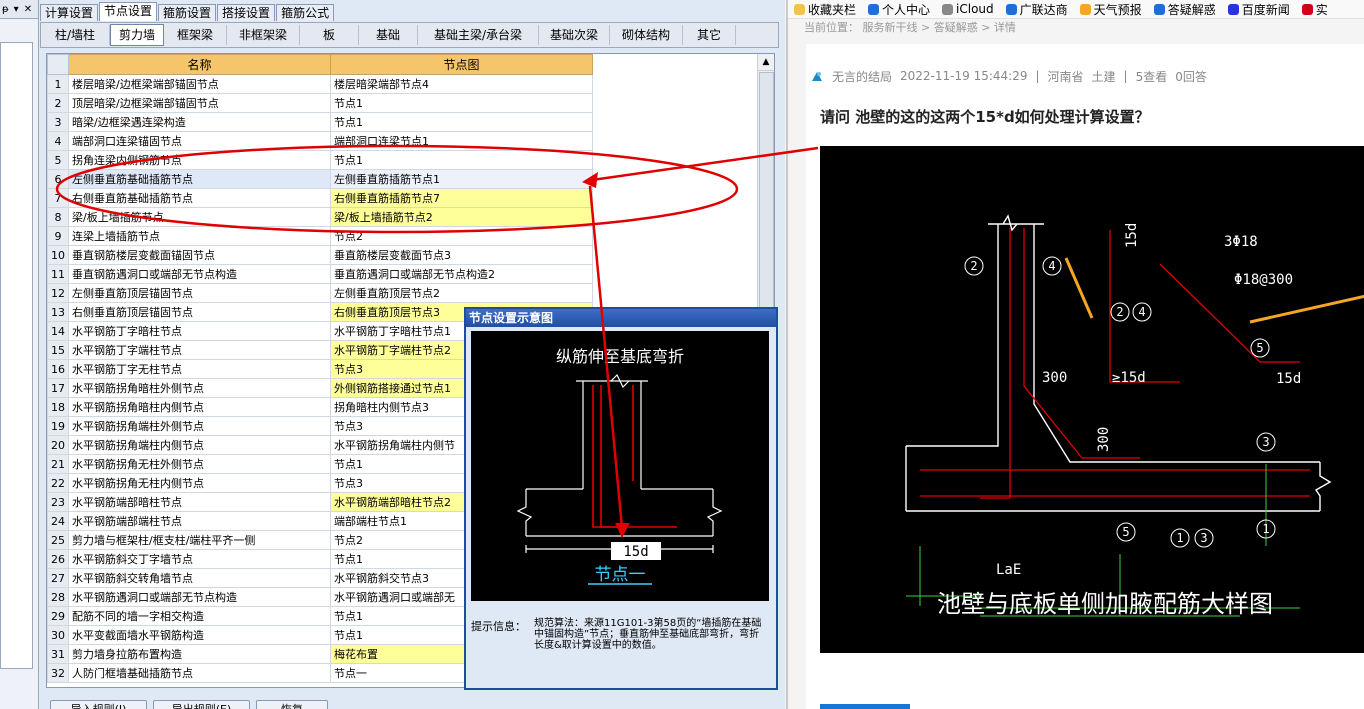 The height and width of the screenshot is (709, 1364). Describe the element at coordinates (199, 521) in the screenshot. I see `row-name: 水平钢筋端部端柱节点` at that location.